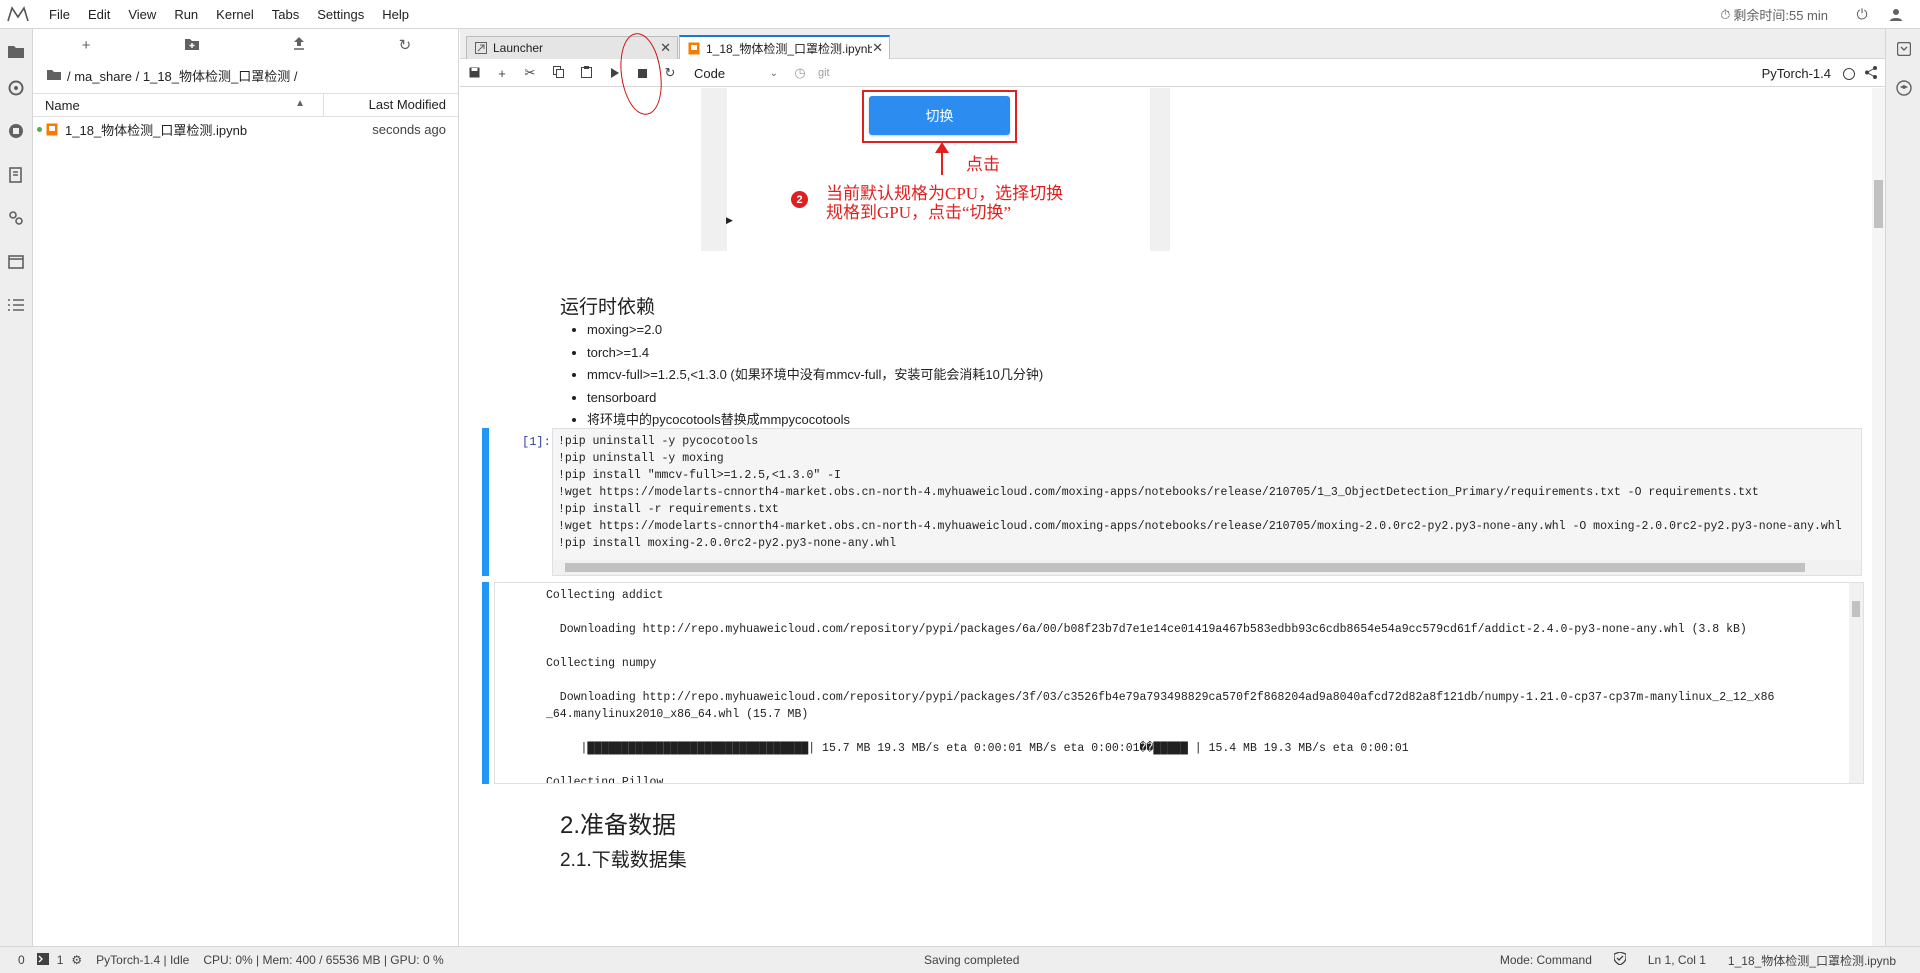  Describe the element at coordinates (99, 14) in the screenshot. I see `menu-edit: Edit` at that location.